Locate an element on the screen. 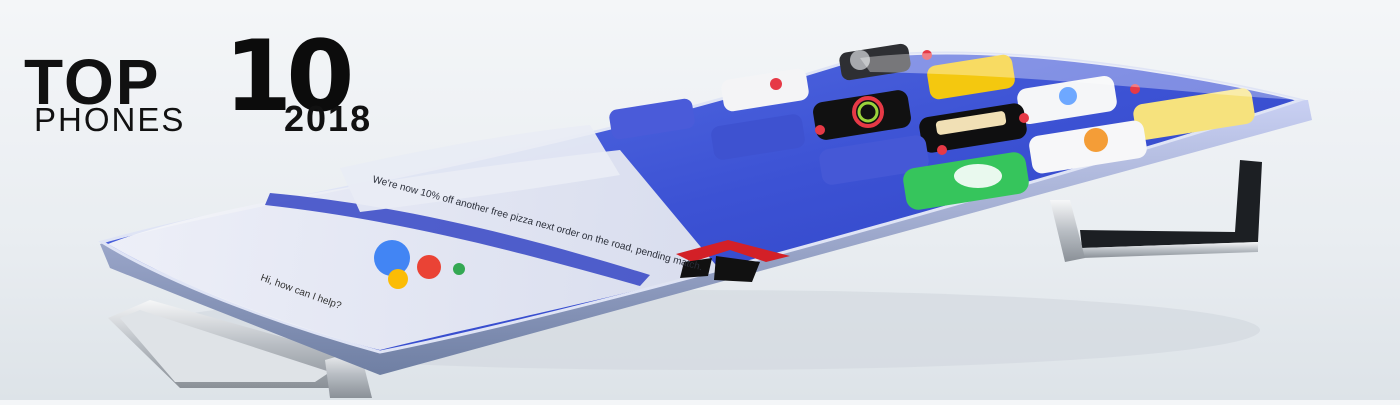 This screenshot has width=1400, height=405. assistant-dot-red is located at coordinates (429, 267).